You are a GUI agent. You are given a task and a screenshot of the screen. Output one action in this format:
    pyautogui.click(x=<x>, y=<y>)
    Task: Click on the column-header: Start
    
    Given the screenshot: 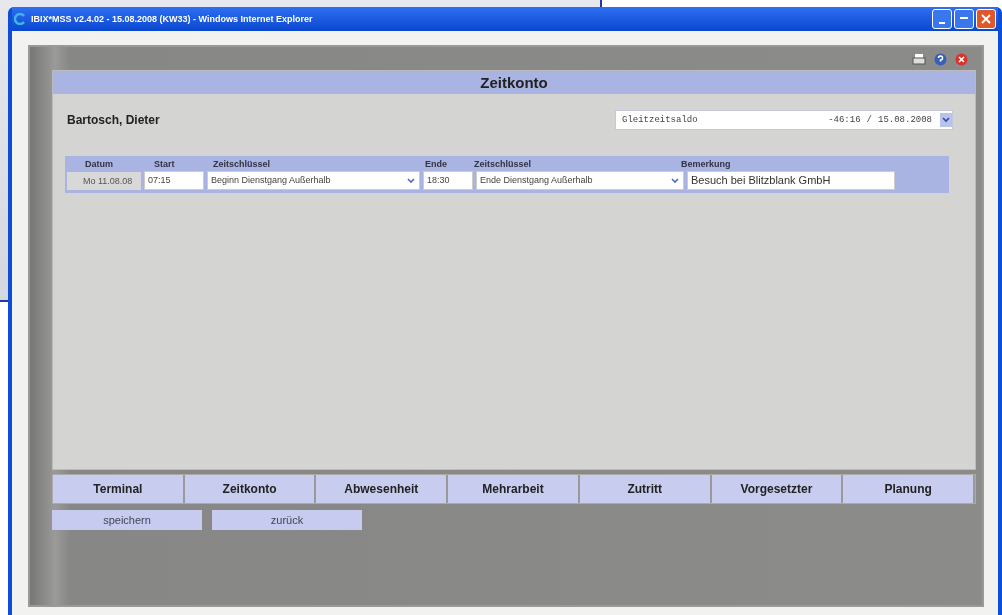 What is the action you would take?
    pyautogui.click(x=164, y=164)
    